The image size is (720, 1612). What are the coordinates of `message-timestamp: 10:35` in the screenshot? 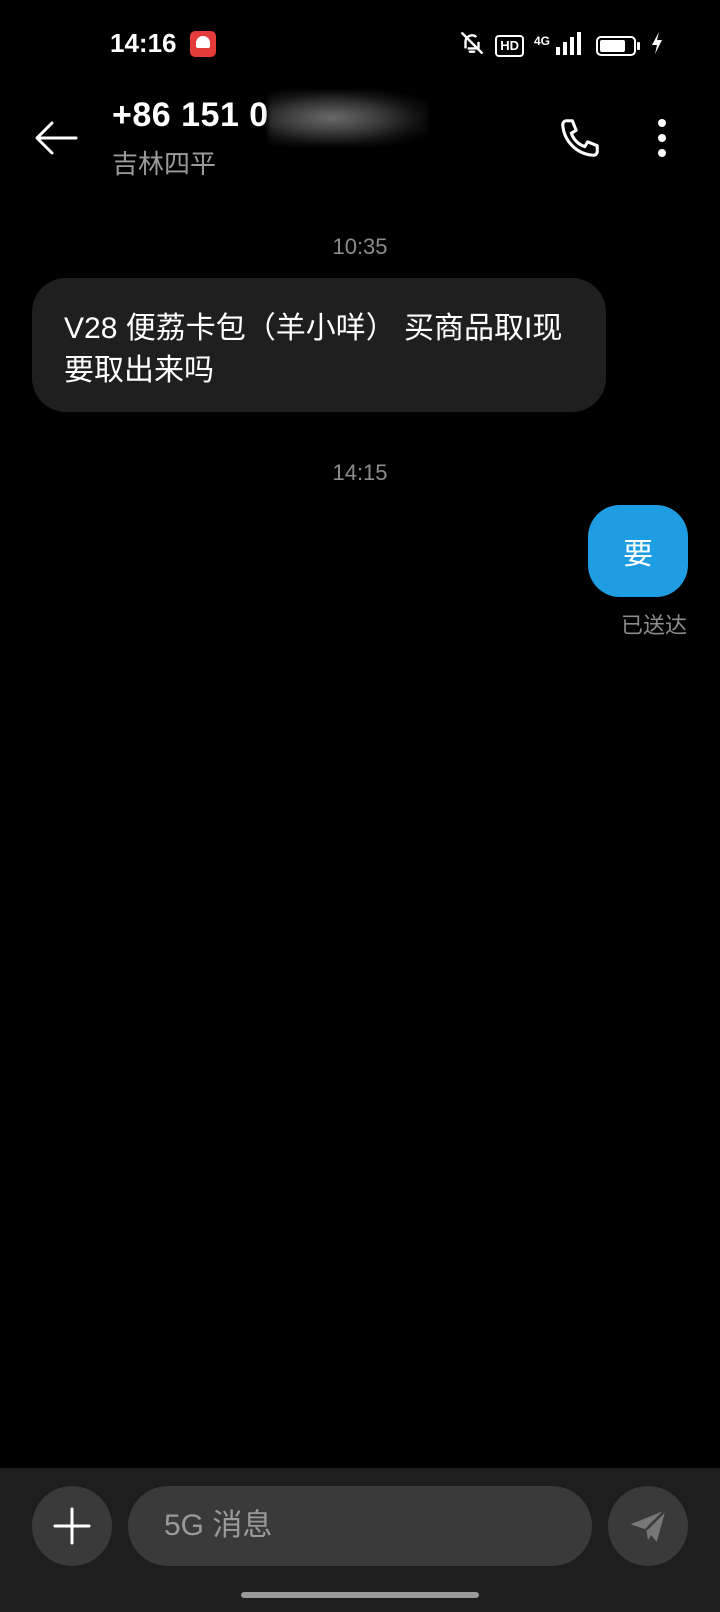 It's located at (360, 246).